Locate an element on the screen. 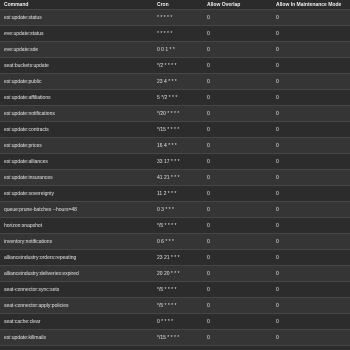 The height and width of the screenshot is (350, 350). table-row: esi:update:affiliations 5 */2 * * * 0 0 is located at coordinates (175, 97).